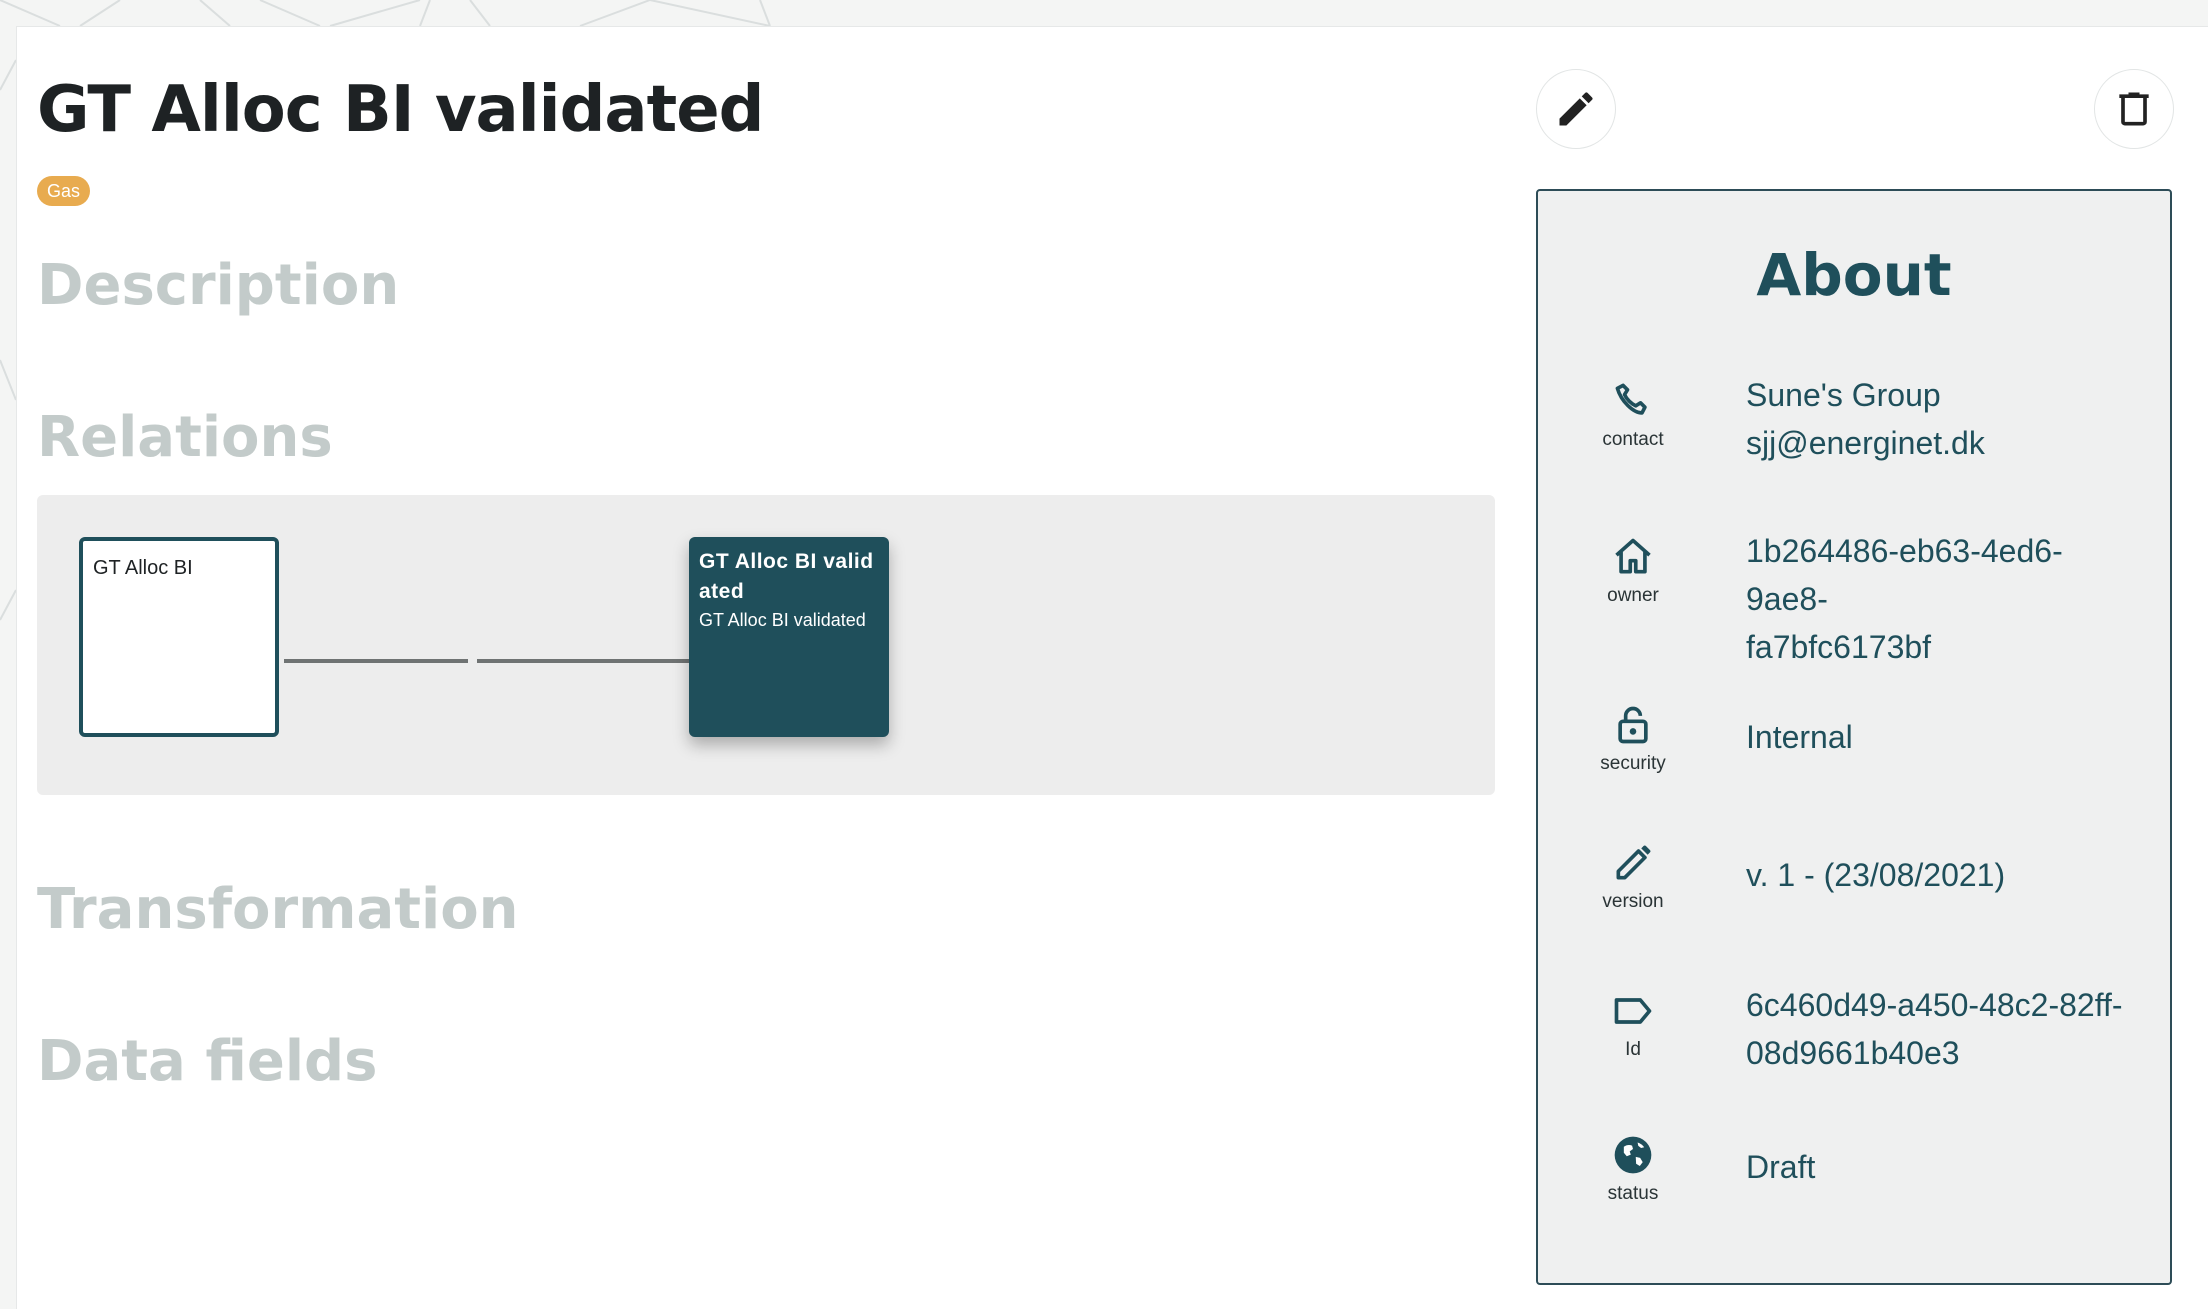 This screenshot has width=2208, height=1309. Describe the element at coordinates (143, 568) in the screenshot. I see `source-node-label: GT Alloc BI` at that location.